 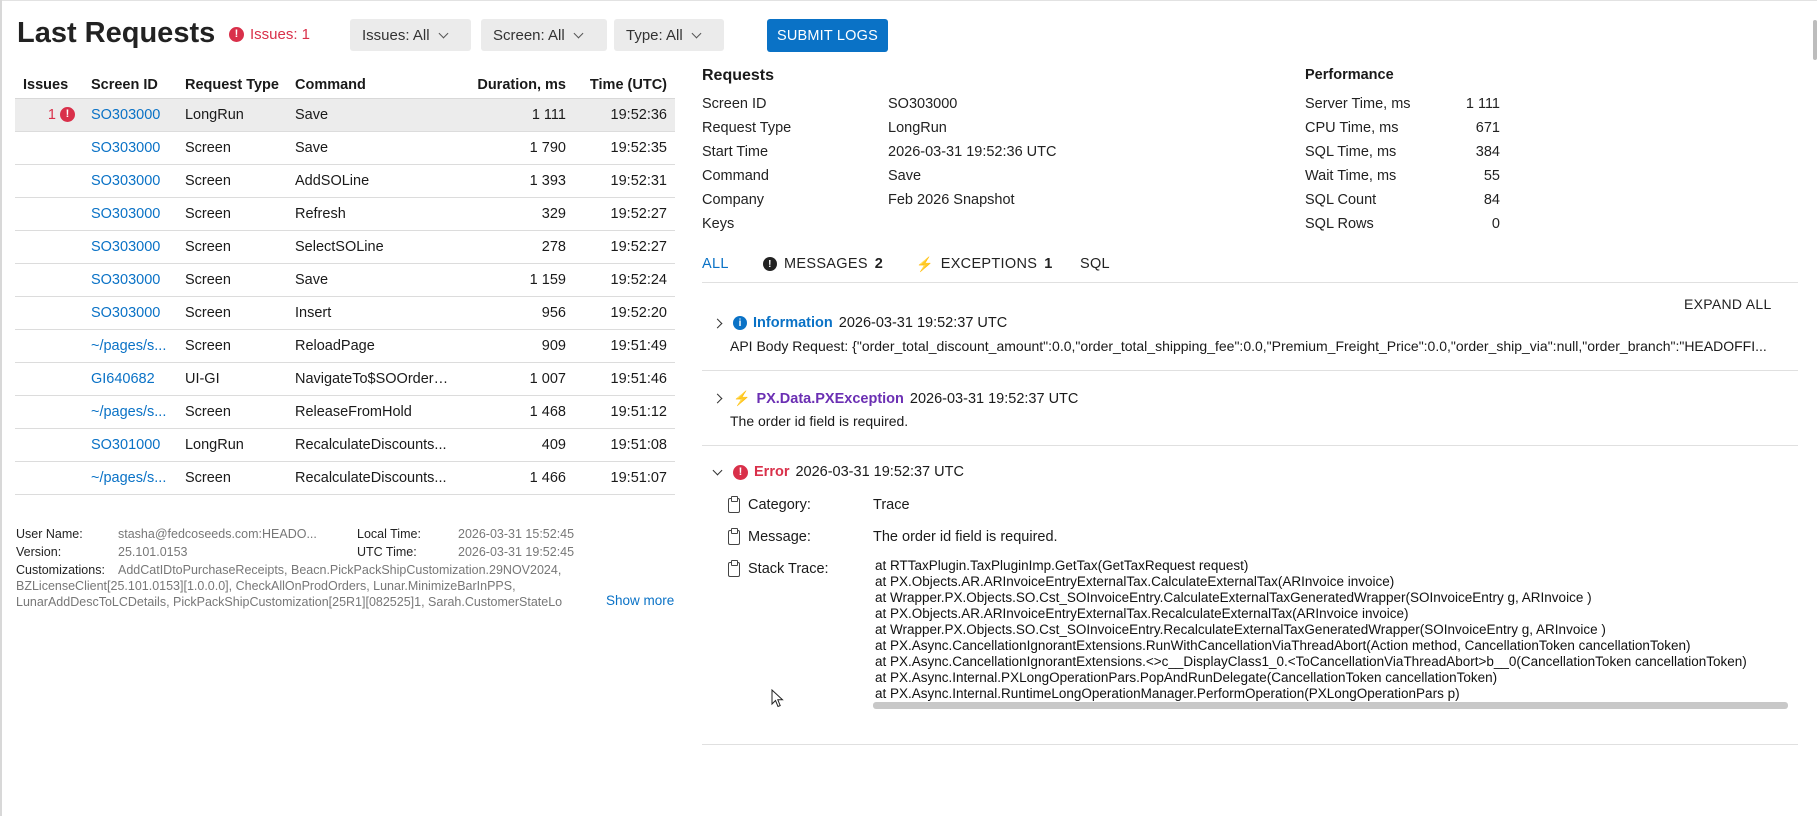 What do you see at coordinates (410, 35) in the screenshot?
I see `issues-filter-dropdown: Issues: All` at bounding box center [410, 35].